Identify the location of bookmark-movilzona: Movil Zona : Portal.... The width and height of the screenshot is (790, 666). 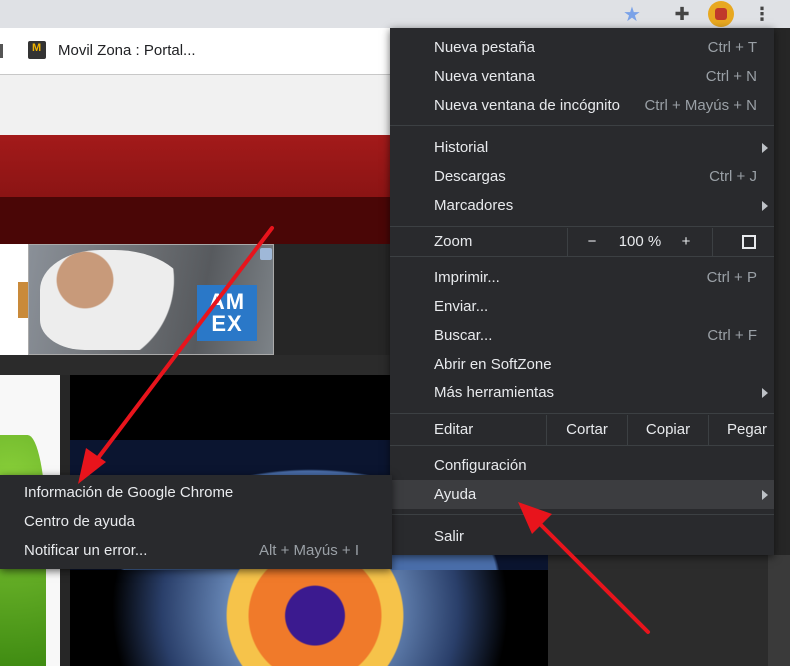
(127, 50).